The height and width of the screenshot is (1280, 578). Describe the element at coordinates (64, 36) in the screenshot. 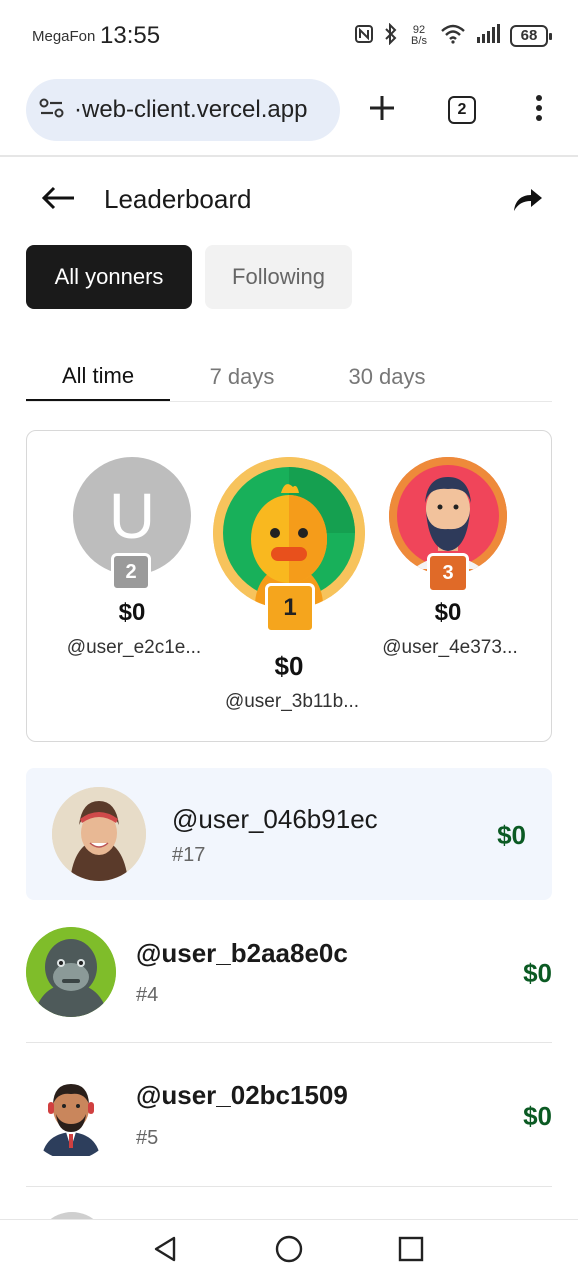

I see `carrier-label: MegaFon` at that location.